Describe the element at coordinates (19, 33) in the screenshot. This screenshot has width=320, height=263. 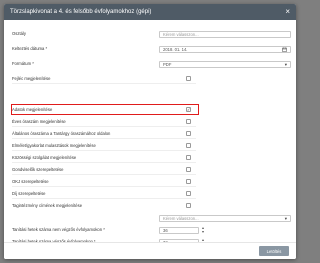
I see `osztaly-label: Osztály` at that location.